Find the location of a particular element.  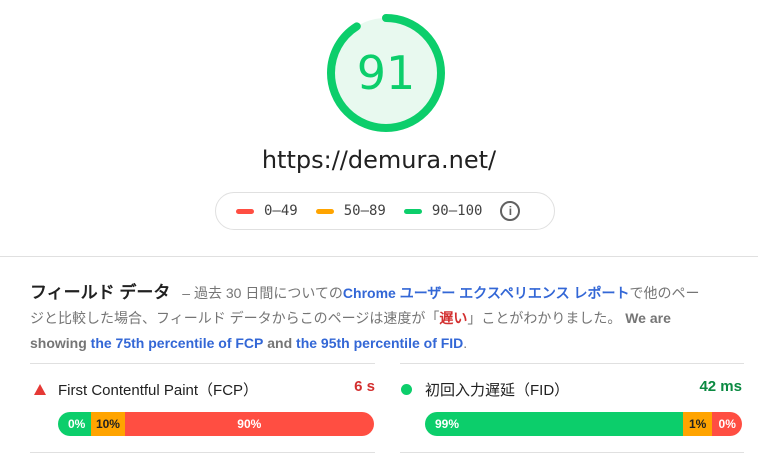

legend-label: 0–49 is located at coordinates (281, 211).